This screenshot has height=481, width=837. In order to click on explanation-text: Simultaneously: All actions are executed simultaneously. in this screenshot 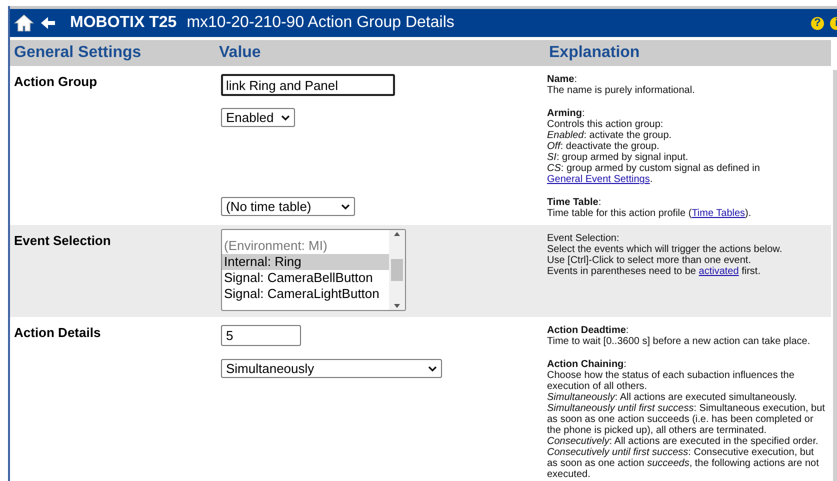, I will do `click(672, 397)`.